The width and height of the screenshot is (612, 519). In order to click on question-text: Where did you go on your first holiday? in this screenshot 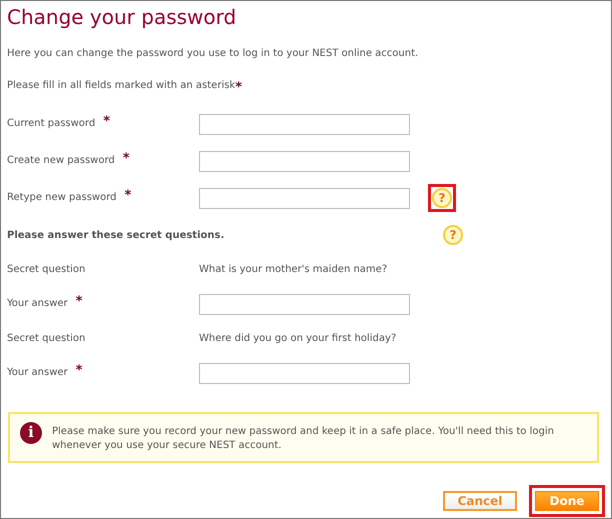, I will do `click(297, 339)`.